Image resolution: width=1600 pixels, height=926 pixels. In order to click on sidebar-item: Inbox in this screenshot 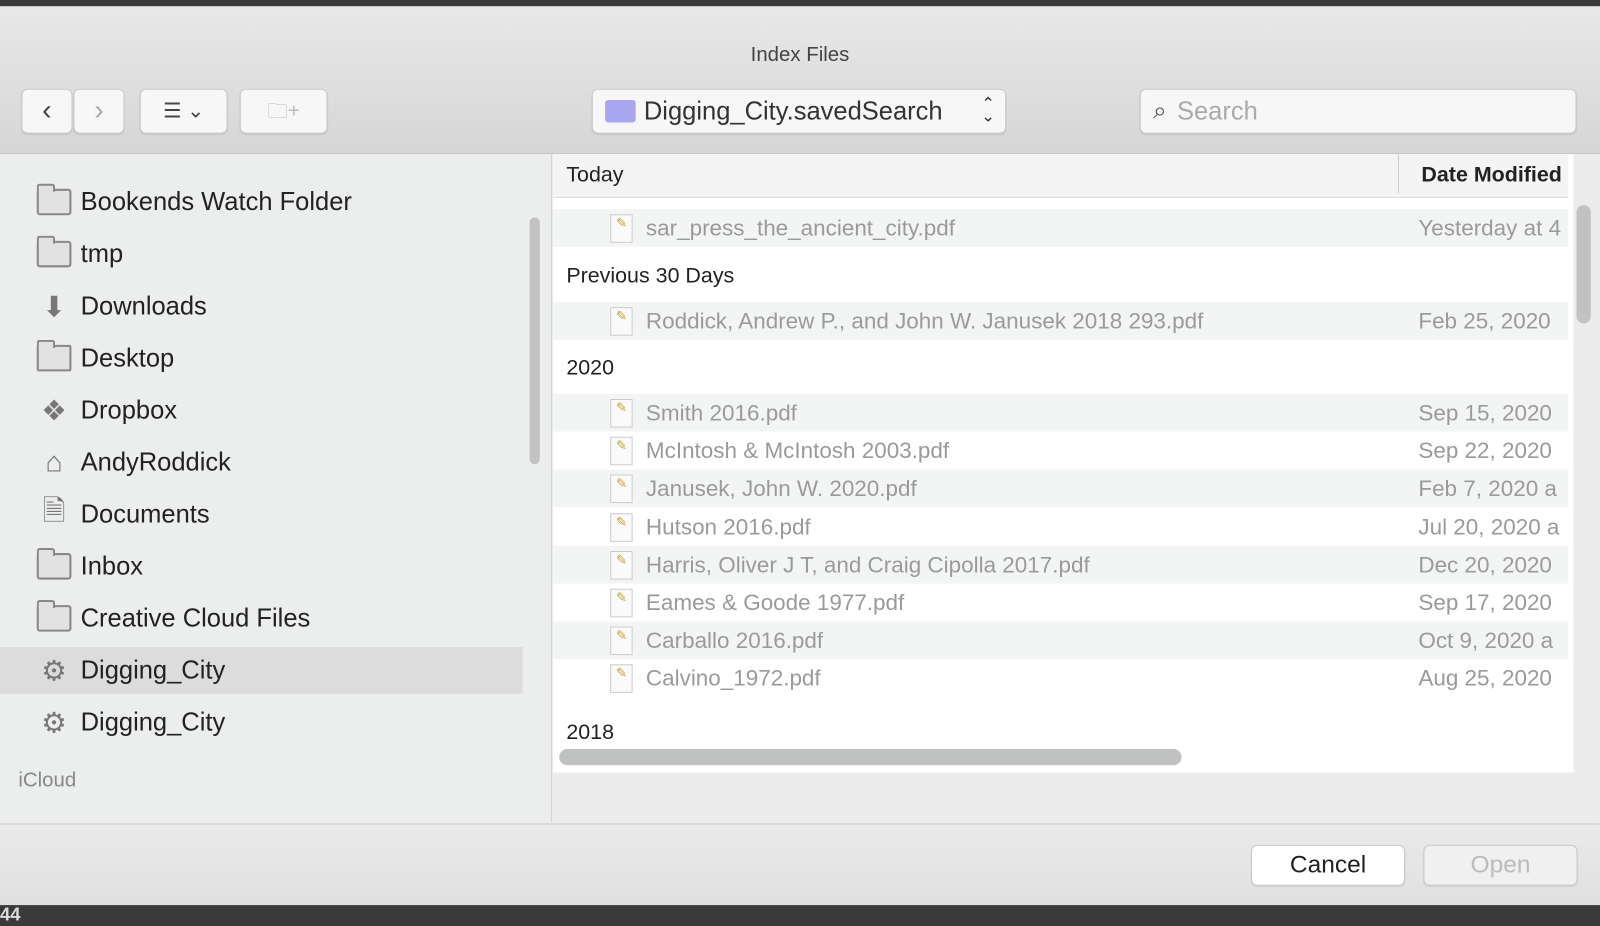, I will do `click(261, 566)`.